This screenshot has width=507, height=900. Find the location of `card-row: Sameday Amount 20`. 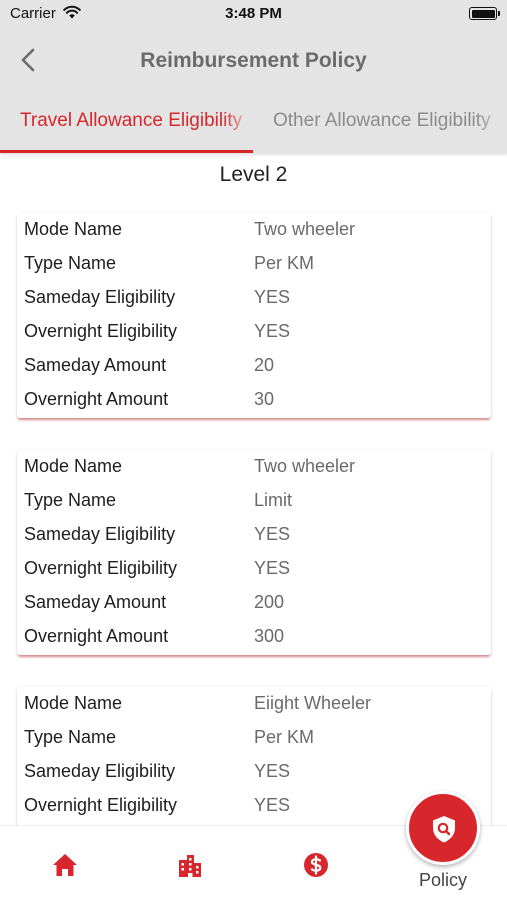

card-row: Sameday Amount 20 is located at coordinates (254, 366).